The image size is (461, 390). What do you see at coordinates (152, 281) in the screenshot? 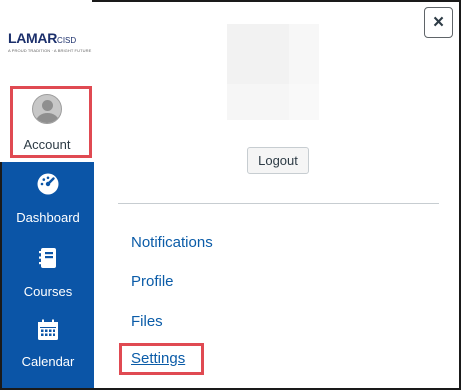
I see `tray-link-profile: Profile` at bounding box center [152, 281].